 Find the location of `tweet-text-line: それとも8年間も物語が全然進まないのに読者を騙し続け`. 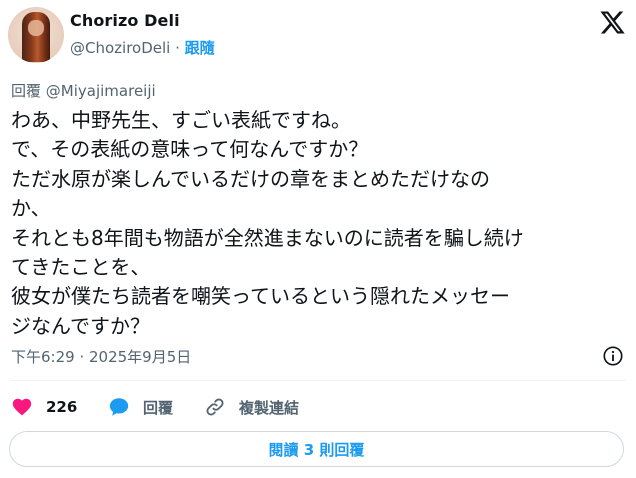

tweet-text-line: それとも8年間も物語が全然進まないのに読者を騙し続け is located at coordinates (267, 237).